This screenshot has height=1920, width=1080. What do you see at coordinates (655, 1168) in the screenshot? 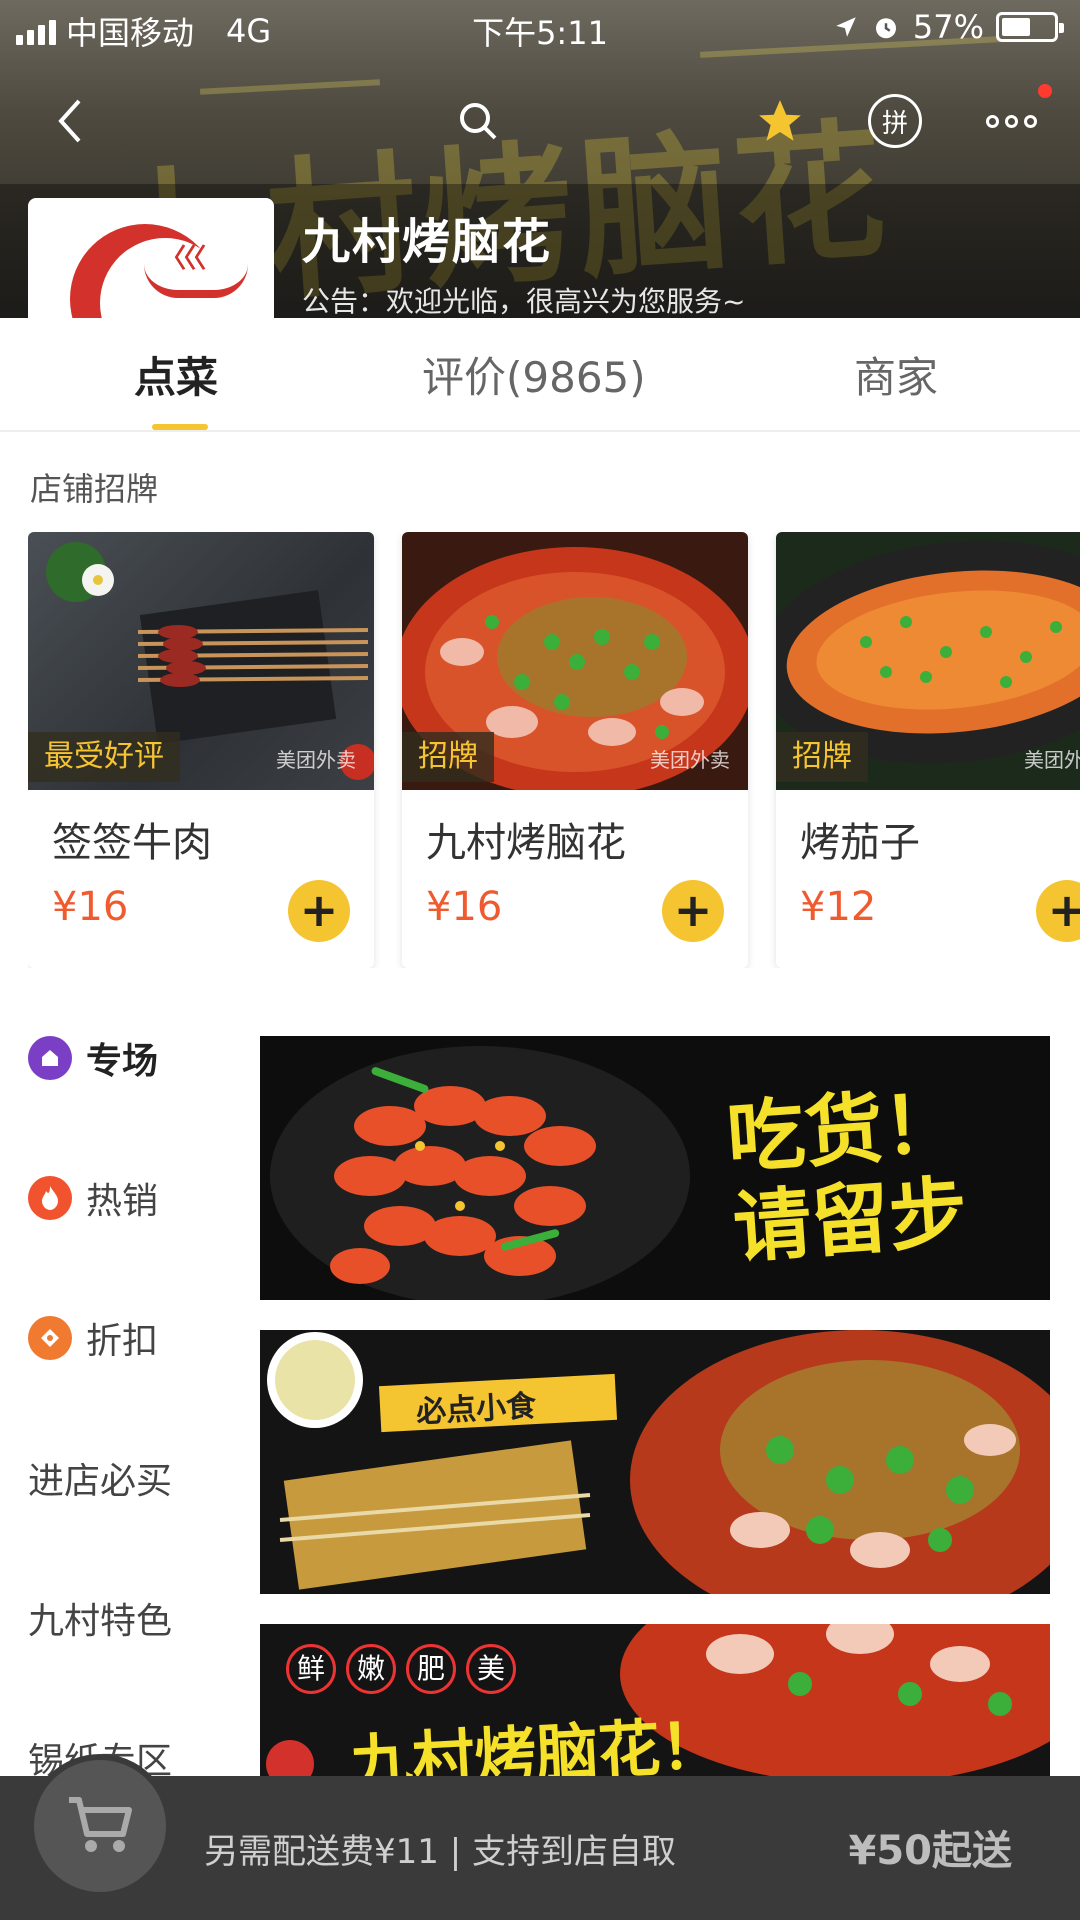
I see `promo-banner: 吃货！请留步` at bounding box center [655, 1168].